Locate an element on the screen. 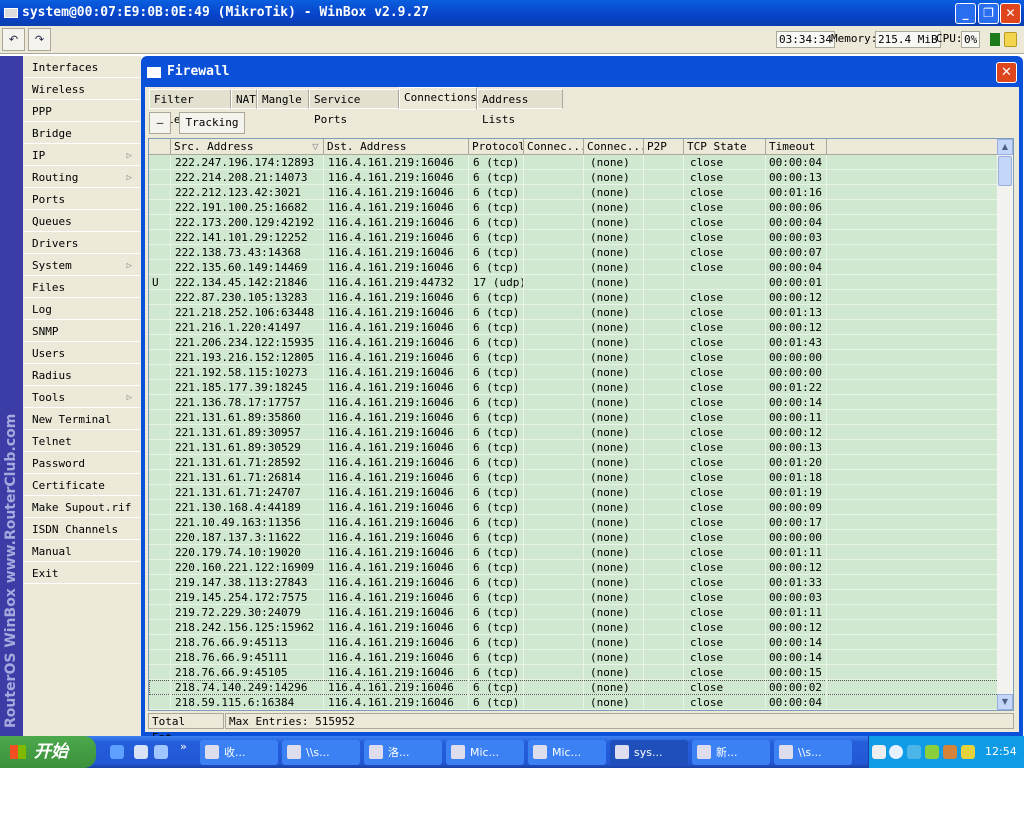 The image size is (1024, 824). sidebar-item-files: Files is located at coordinates (82, 287).